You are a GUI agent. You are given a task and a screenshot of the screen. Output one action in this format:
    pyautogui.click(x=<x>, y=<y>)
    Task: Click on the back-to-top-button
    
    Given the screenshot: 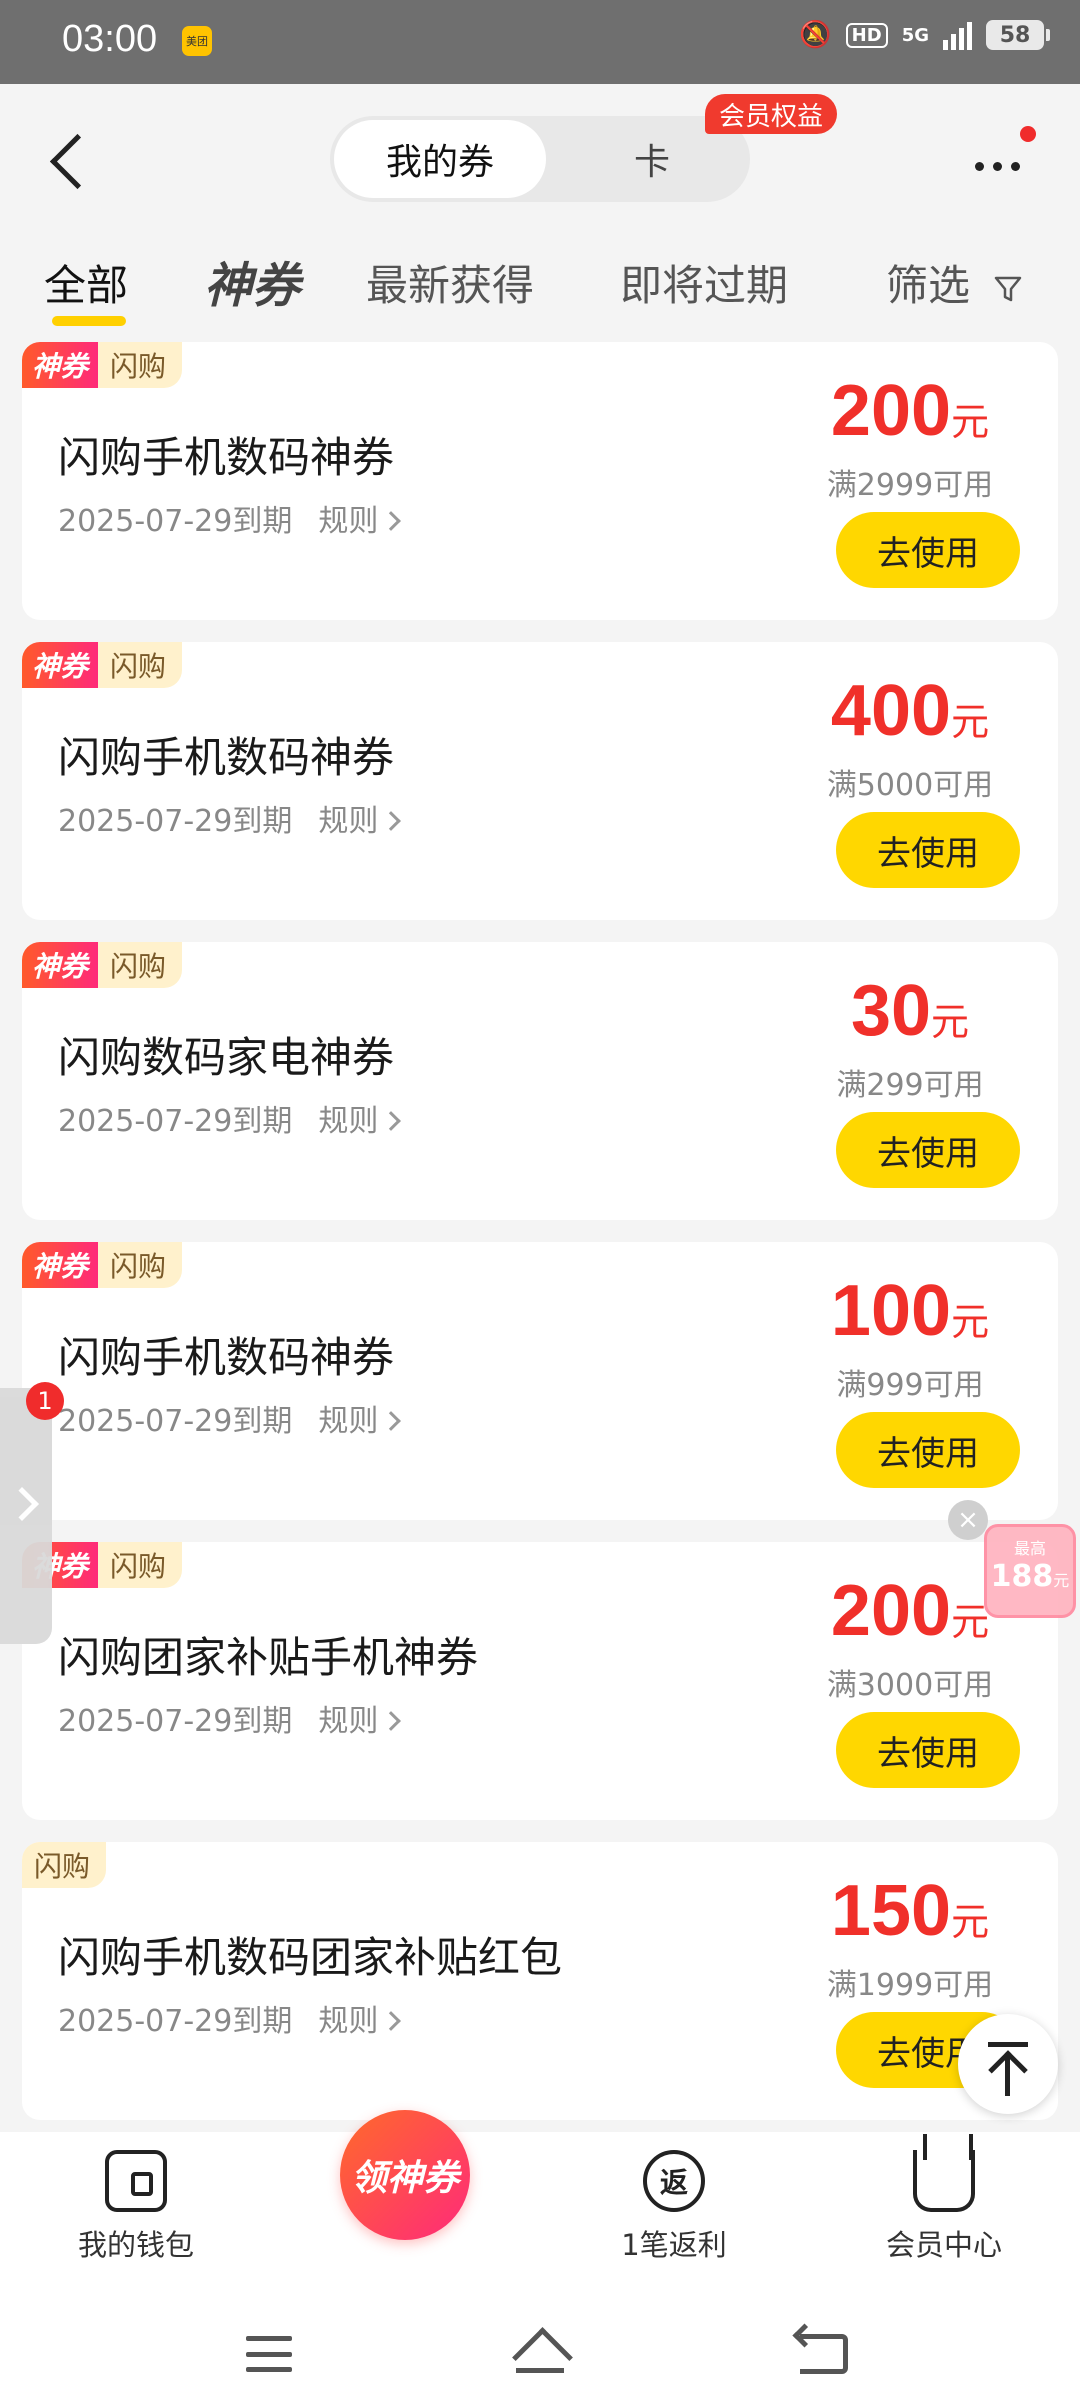 What is the action you would take?
    pyautogui.click(x=1008, y=2064)
    